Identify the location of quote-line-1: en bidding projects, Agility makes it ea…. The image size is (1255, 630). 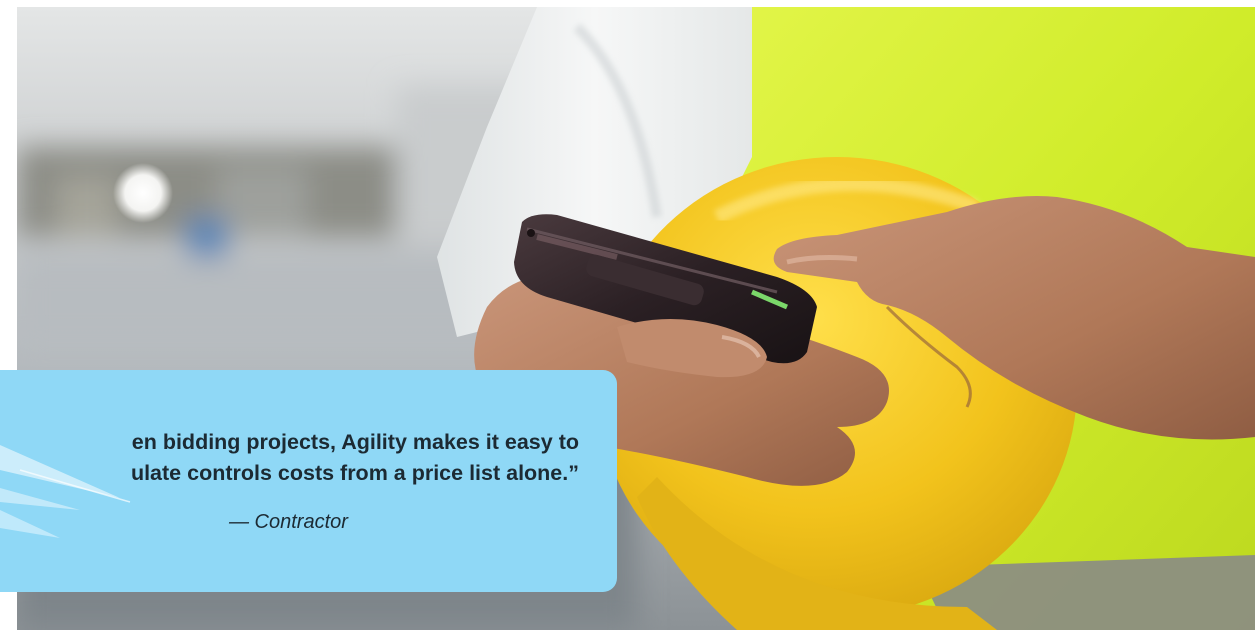
(355, 442).